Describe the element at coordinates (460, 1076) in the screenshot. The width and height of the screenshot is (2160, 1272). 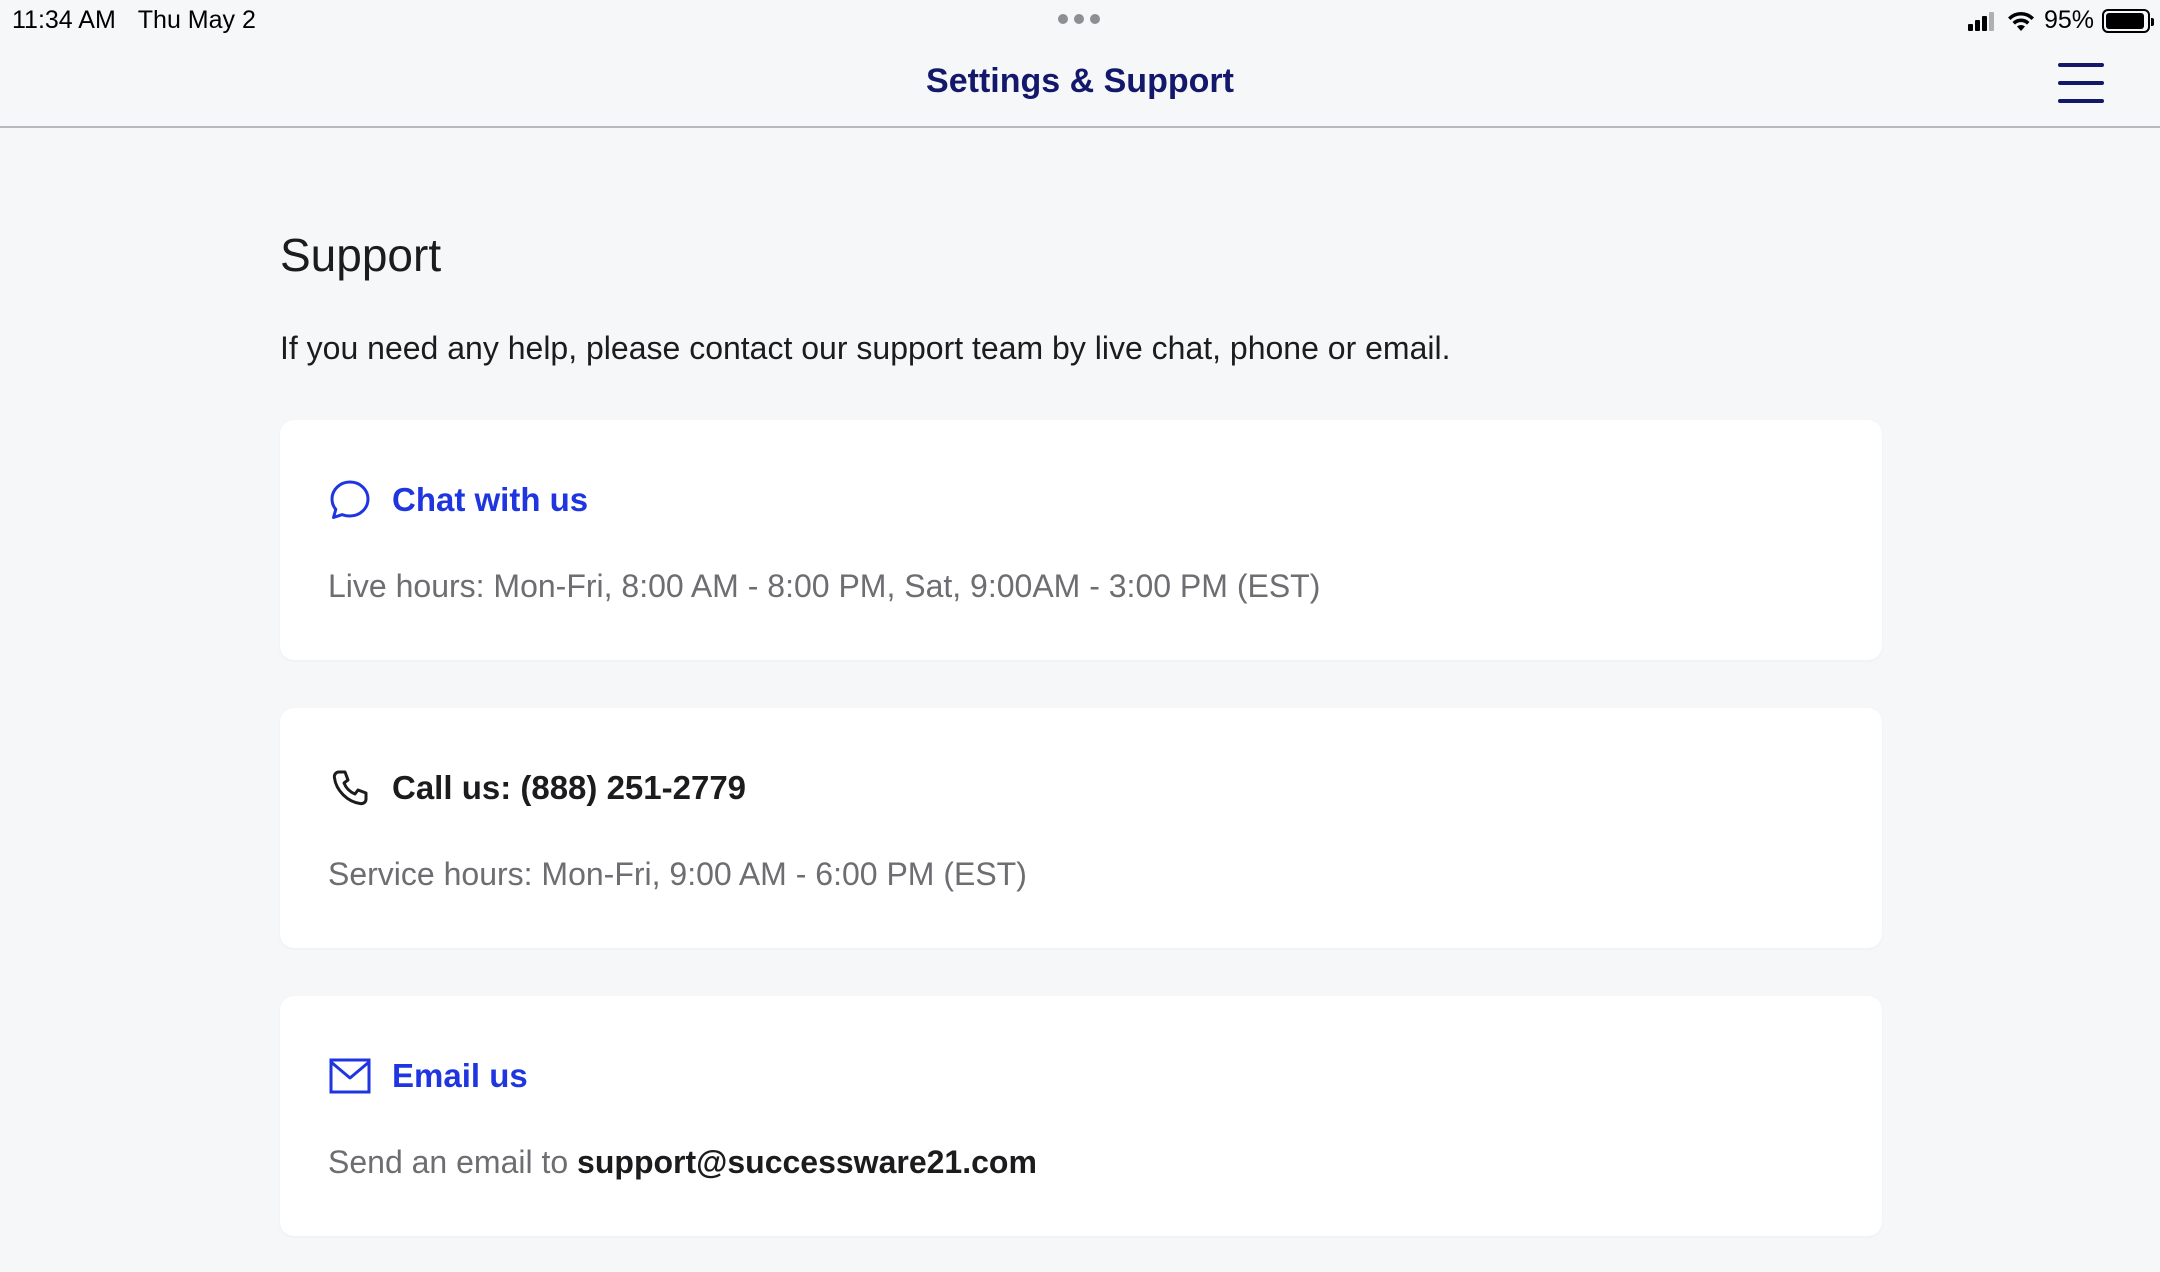
I see `email-us-link: Email us` at that location.